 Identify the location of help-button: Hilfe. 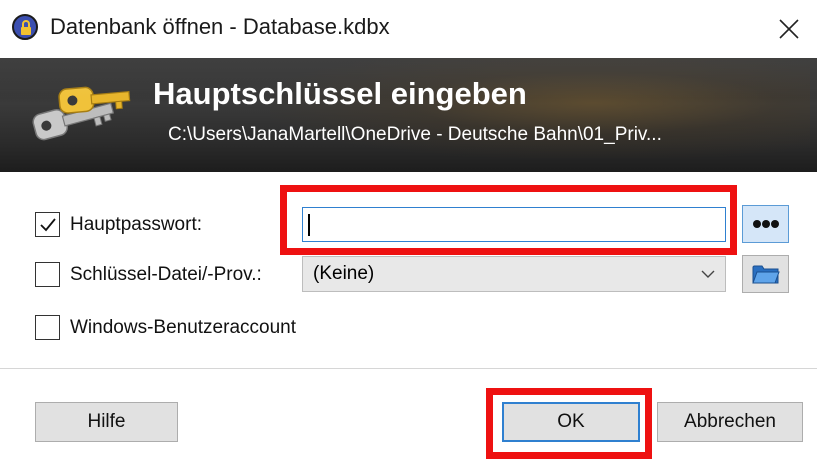
(106, 422).